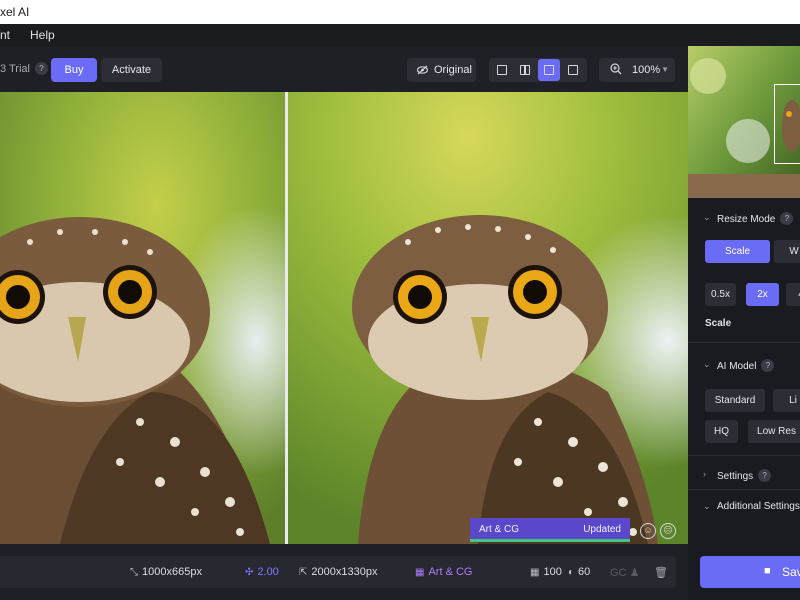  I want to click on expand-icon: ✣, so click(249, 572).